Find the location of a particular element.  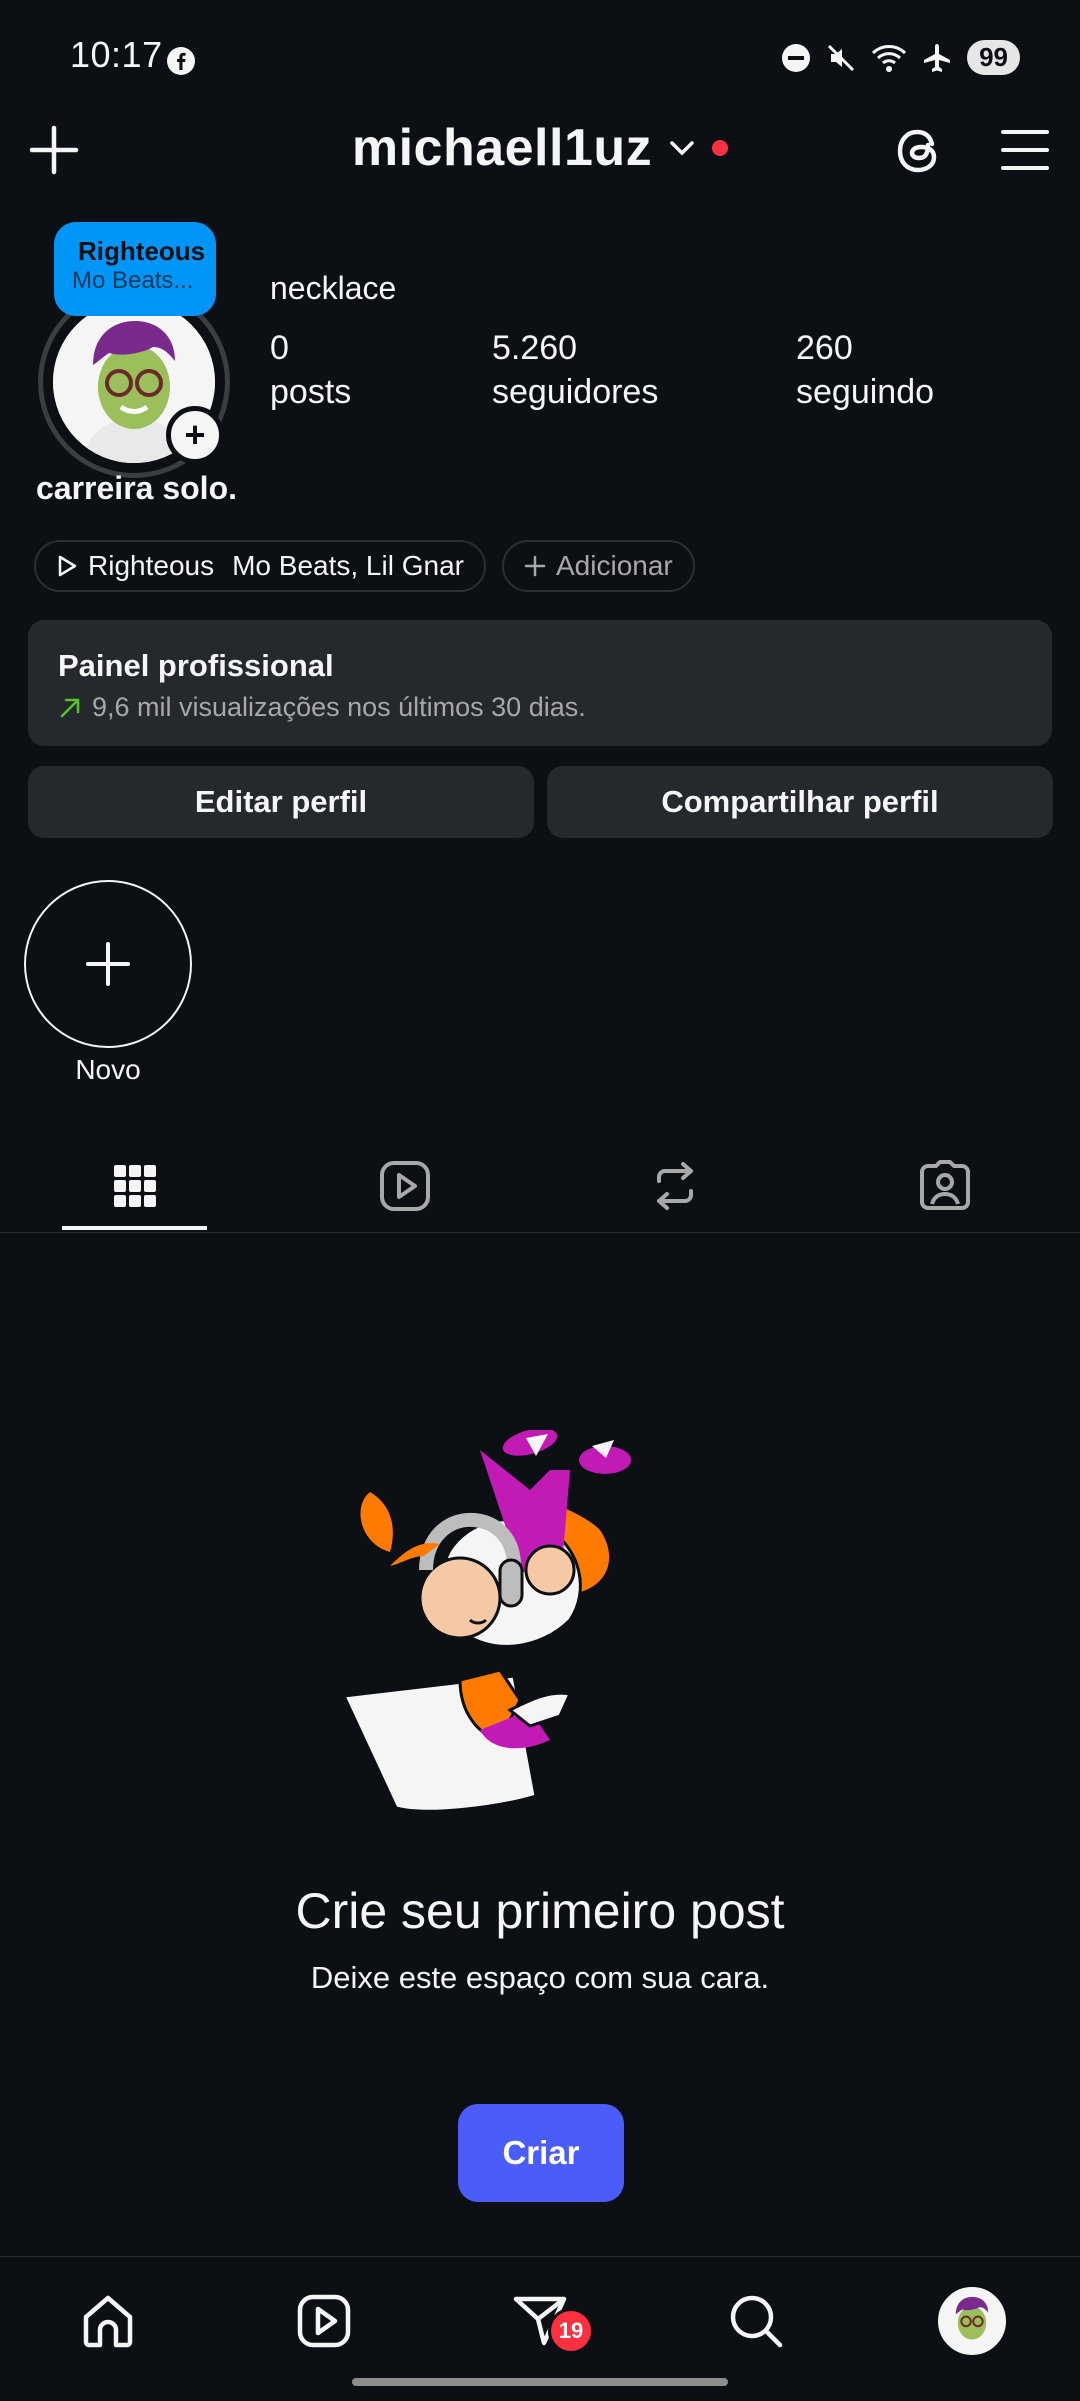

search-icon is located at coordinates (756, 2321).